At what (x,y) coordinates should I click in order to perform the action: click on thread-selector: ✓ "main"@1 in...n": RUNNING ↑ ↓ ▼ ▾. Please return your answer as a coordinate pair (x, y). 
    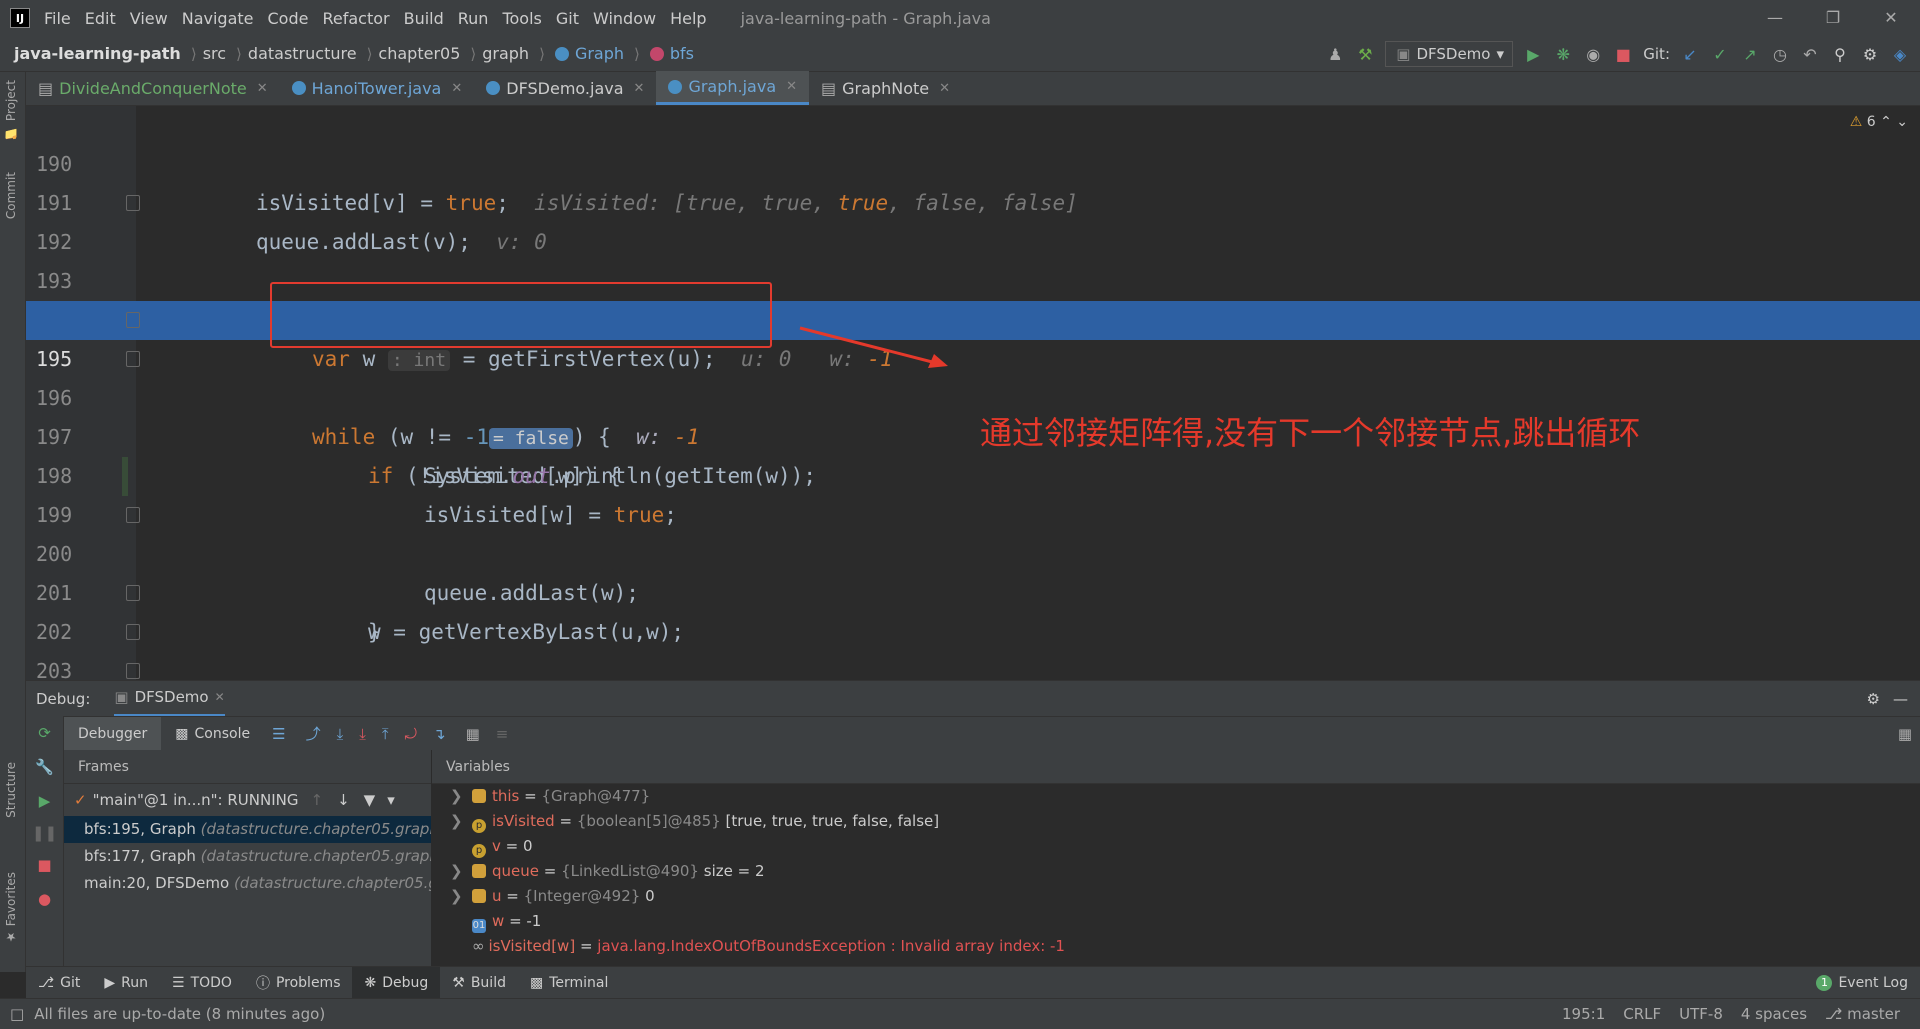
    Looking at the image, I should click on (247, 800).